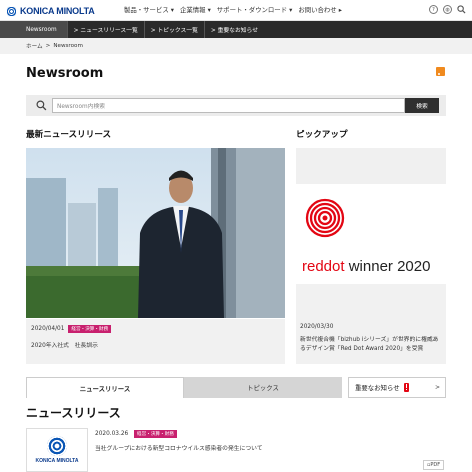 The height and width of the screenshot is (472, 472). I want to click on news-thumbnail: KONICA MINOLTA, so click(57, 450).